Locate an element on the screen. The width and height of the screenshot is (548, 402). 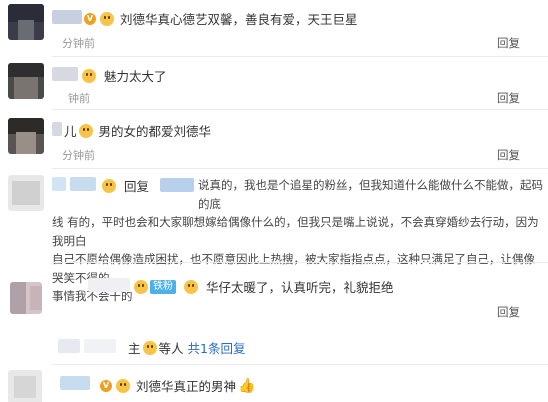
comment-3: 儿 男的女的都爱刘德华 分钟前 回复 is located at coordinates (274, 139).